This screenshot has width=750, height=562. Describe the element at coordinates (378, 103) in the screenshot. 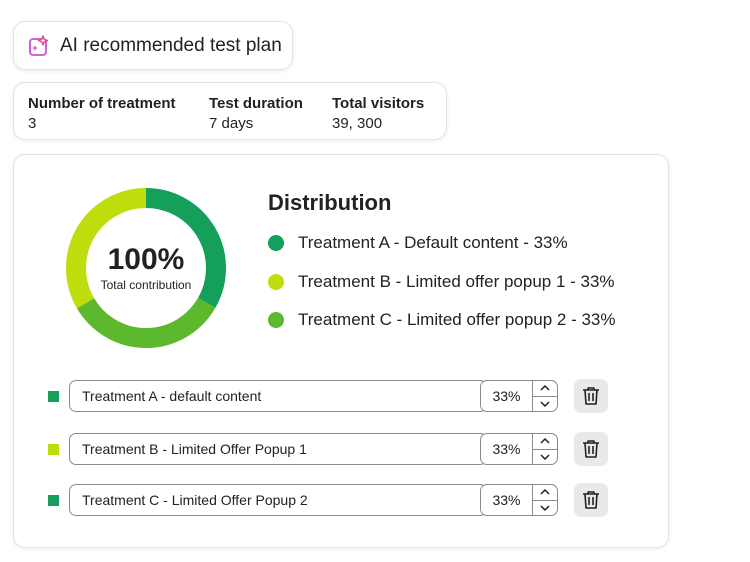

I see `stat-label: Total visitors` at that location.